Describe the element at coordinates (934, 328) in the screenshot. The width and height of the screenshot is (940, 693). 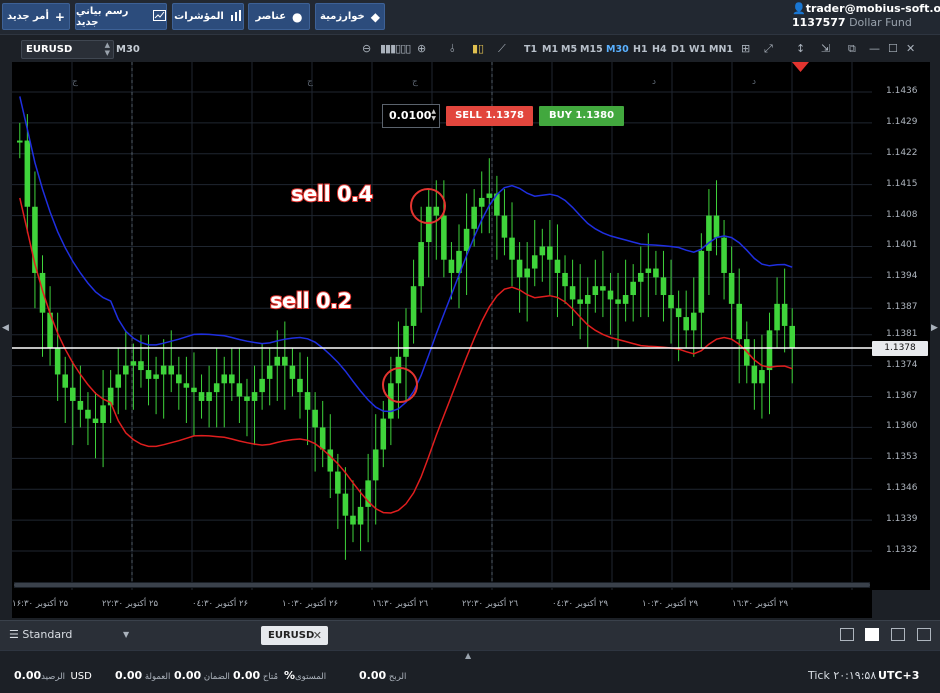
I see `scroll-right-icon: ▶` at that location.